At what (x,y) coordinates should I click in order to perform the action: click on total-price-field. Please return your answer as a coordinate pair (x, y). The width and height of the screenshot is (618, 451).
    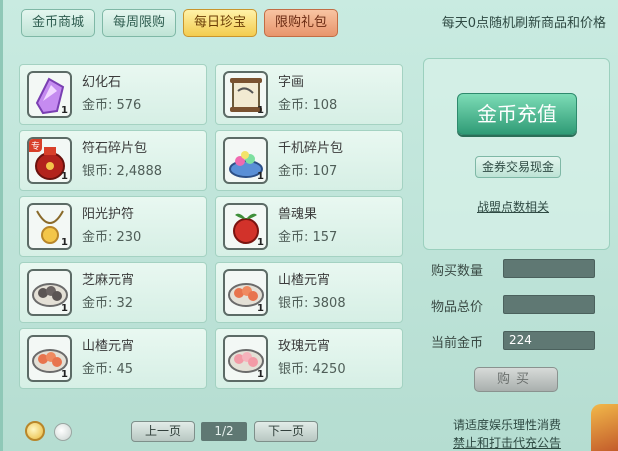
    Looking at the image, I should click on (549, 304).